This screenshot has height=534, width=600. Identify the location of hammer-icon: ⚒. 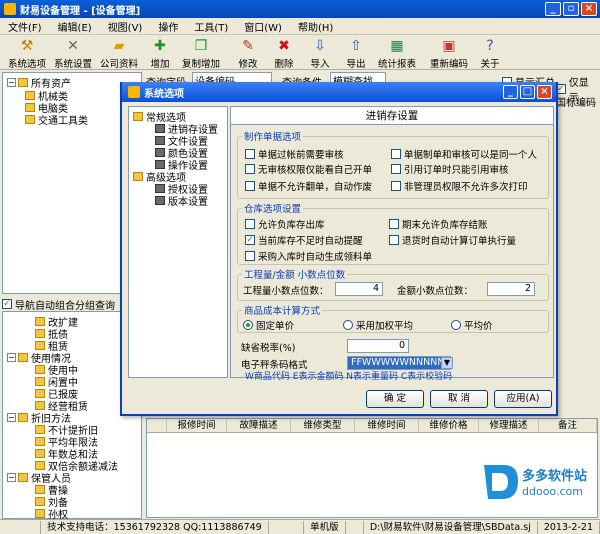
(27, 46).